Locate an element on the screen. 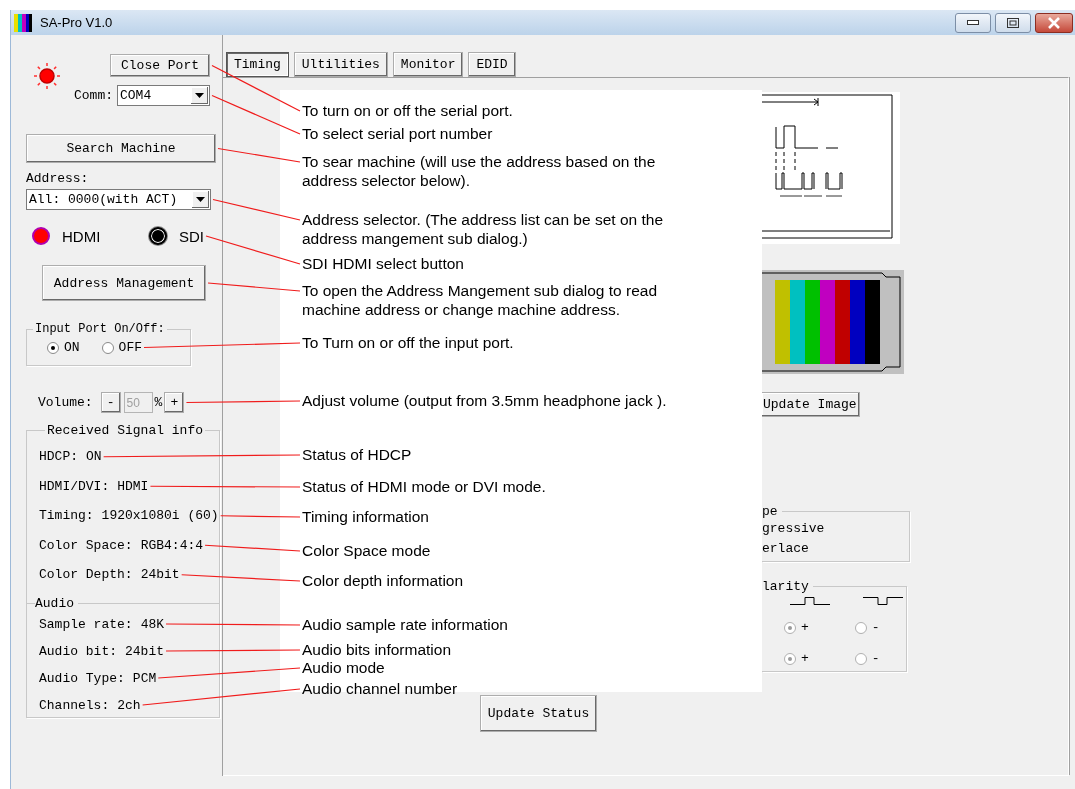  maximize-icon is located at coordinates (1013, 22).